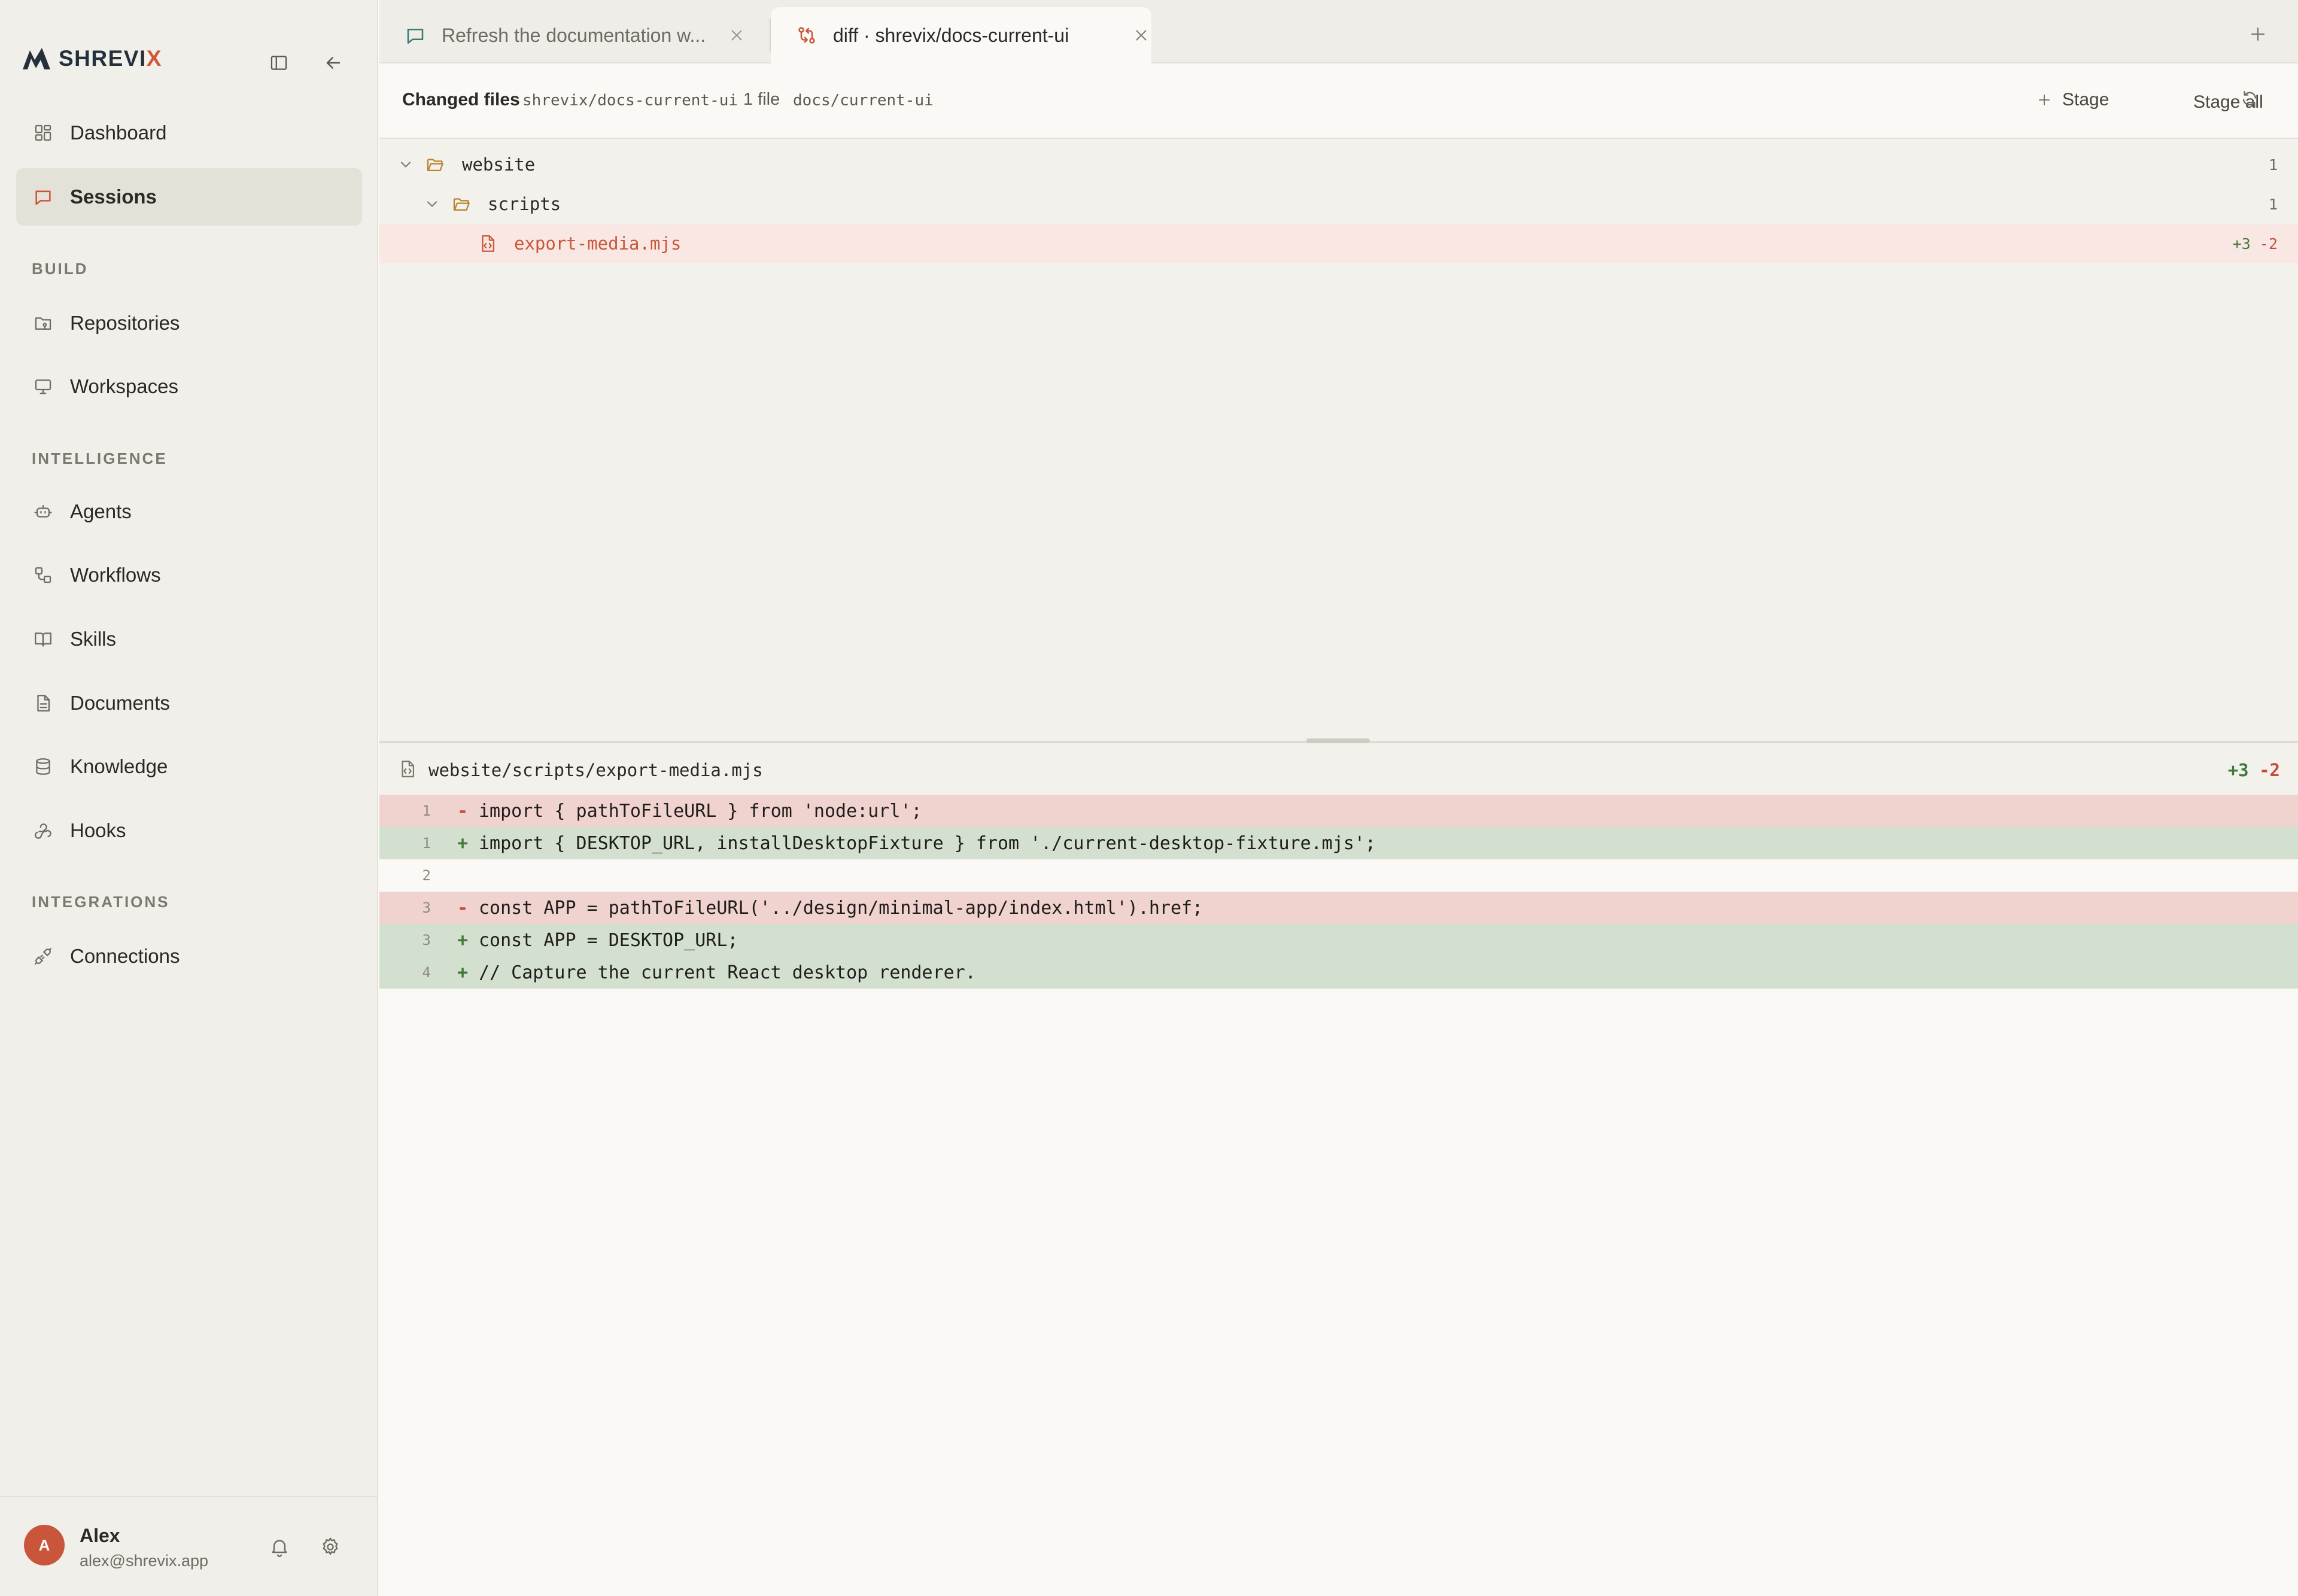 The image size is (2298, 1596). I want to click on nav-label: Repositories, so click(125, 323).